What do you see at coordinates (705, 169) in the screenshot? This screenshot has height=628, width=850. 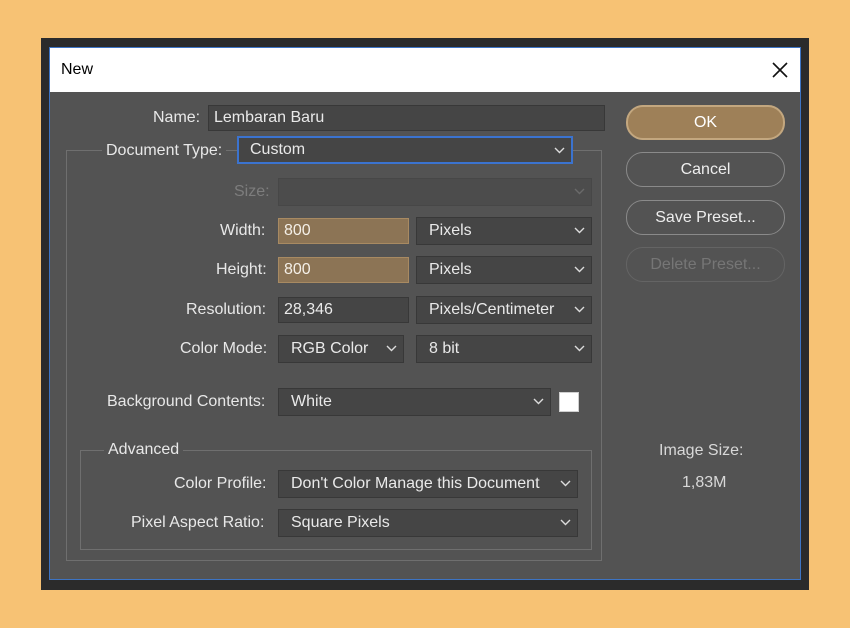 I see `cancel-button: Cancel` at bounding box center [705, 169].